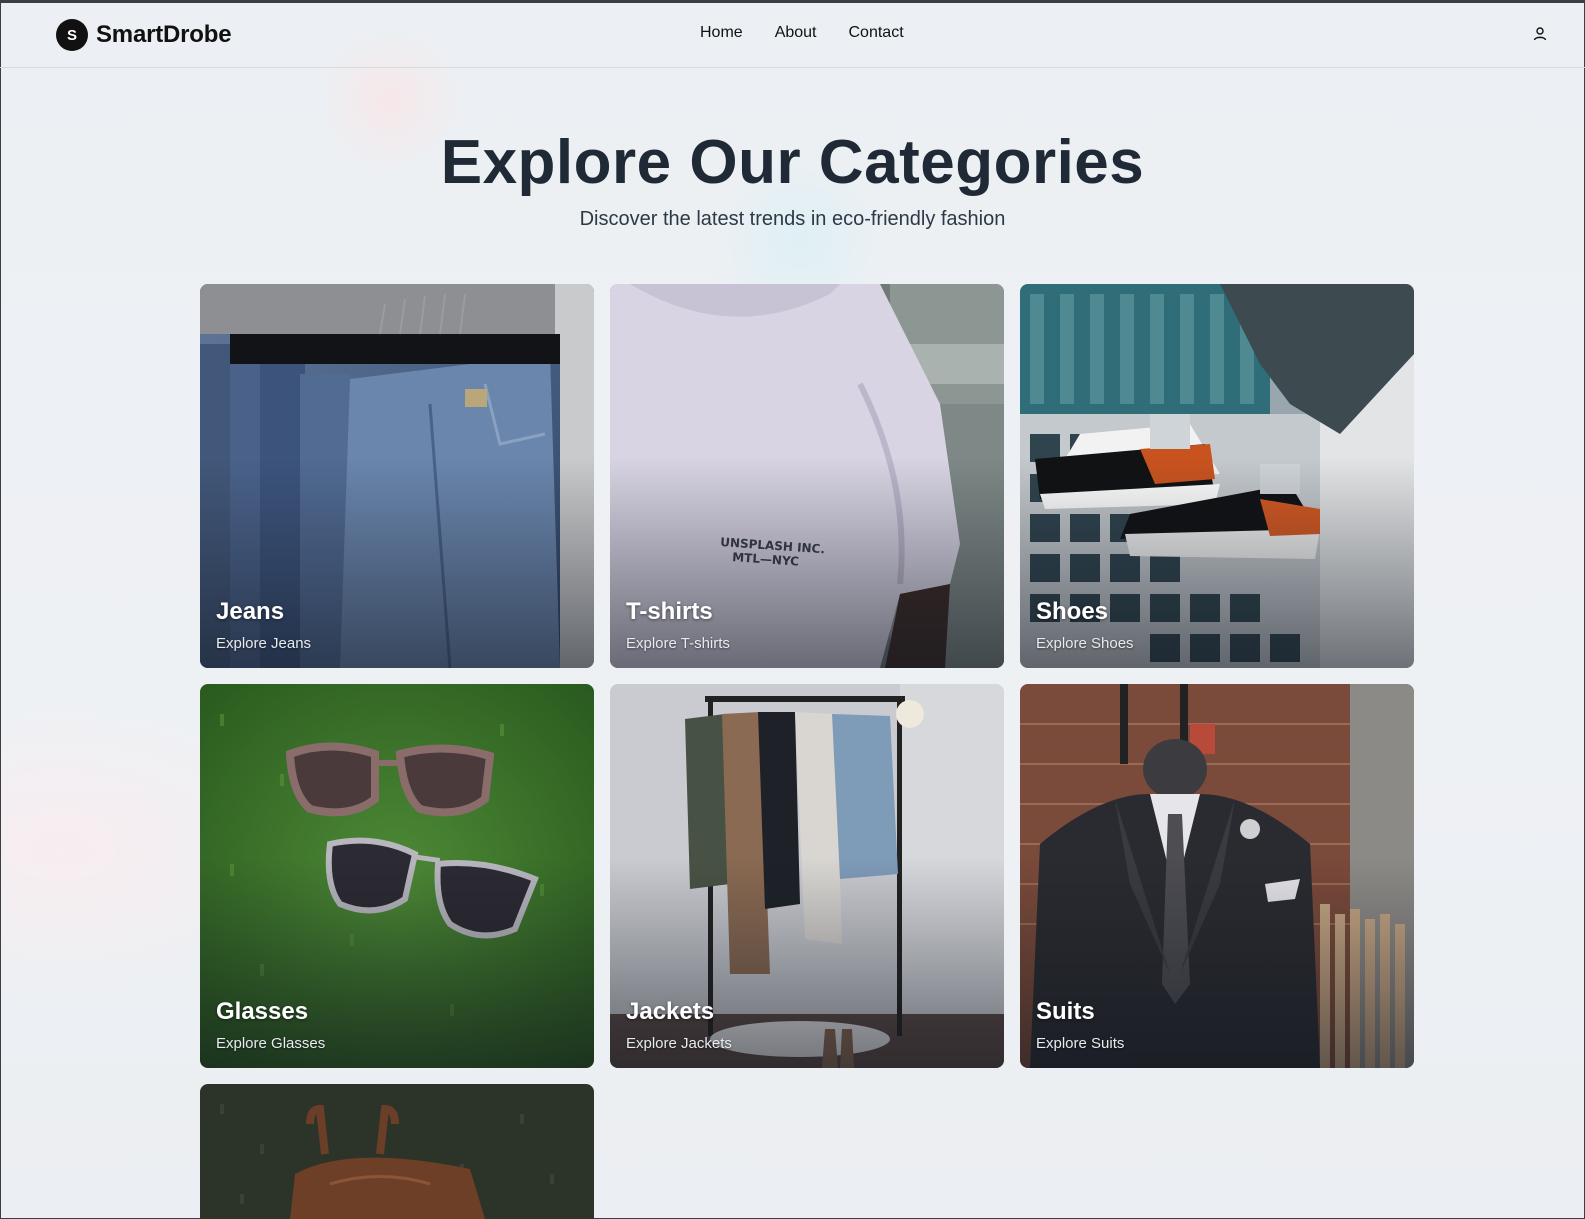  What do you see at coordinates (678, 643) in the screenshot?
I see `category-link: Explore T-shirts` at bounding box center [678, 643].